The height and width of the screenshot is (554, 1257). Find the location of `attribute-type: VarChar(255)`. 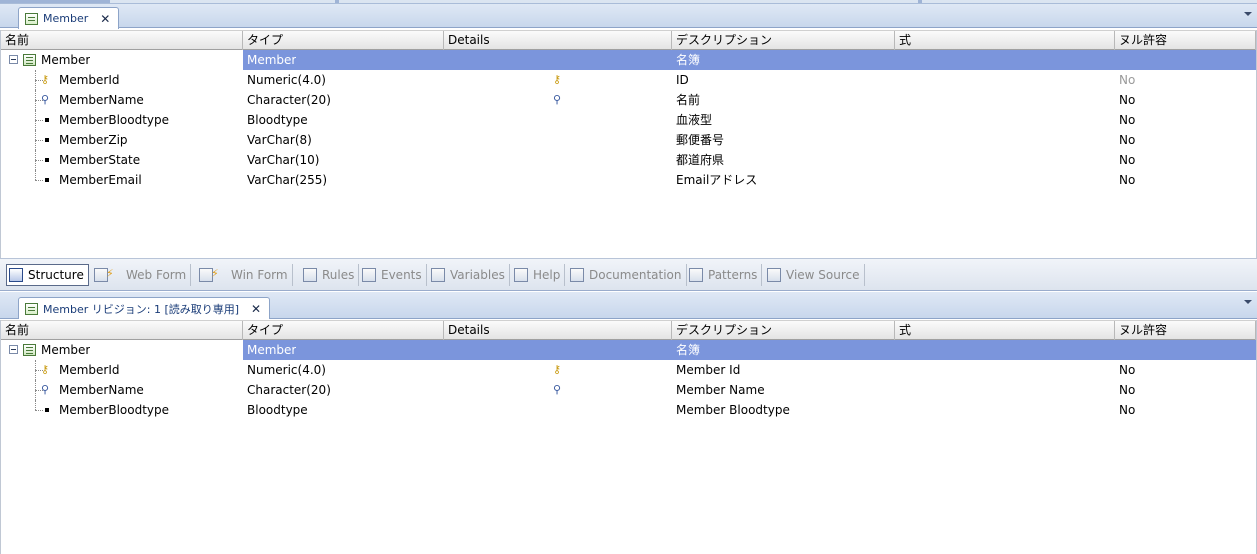

attribute-type: VarChar(255) is located at coordinates (287, 180).